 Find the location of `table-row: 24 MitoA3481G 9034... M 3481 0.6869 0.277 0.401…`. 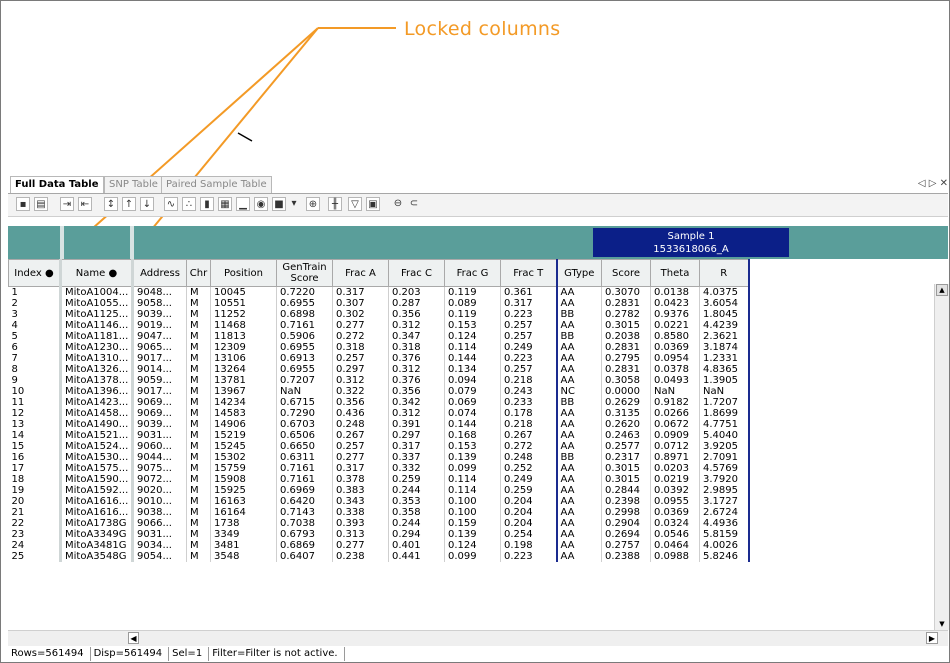

table-row: 24 MitoA3481G 9034... M 3481 0.6869 0.277 0.401… is located at coordinates (379, 545).